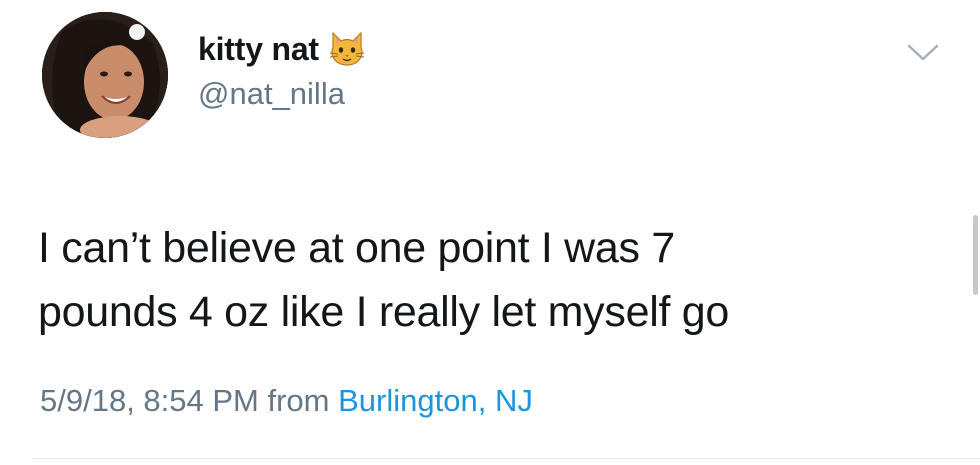  Describe the element at coordinates (149, 400) in the screenshot. I see `timestamp: 5/9/18, 8:54 PM` at that location.